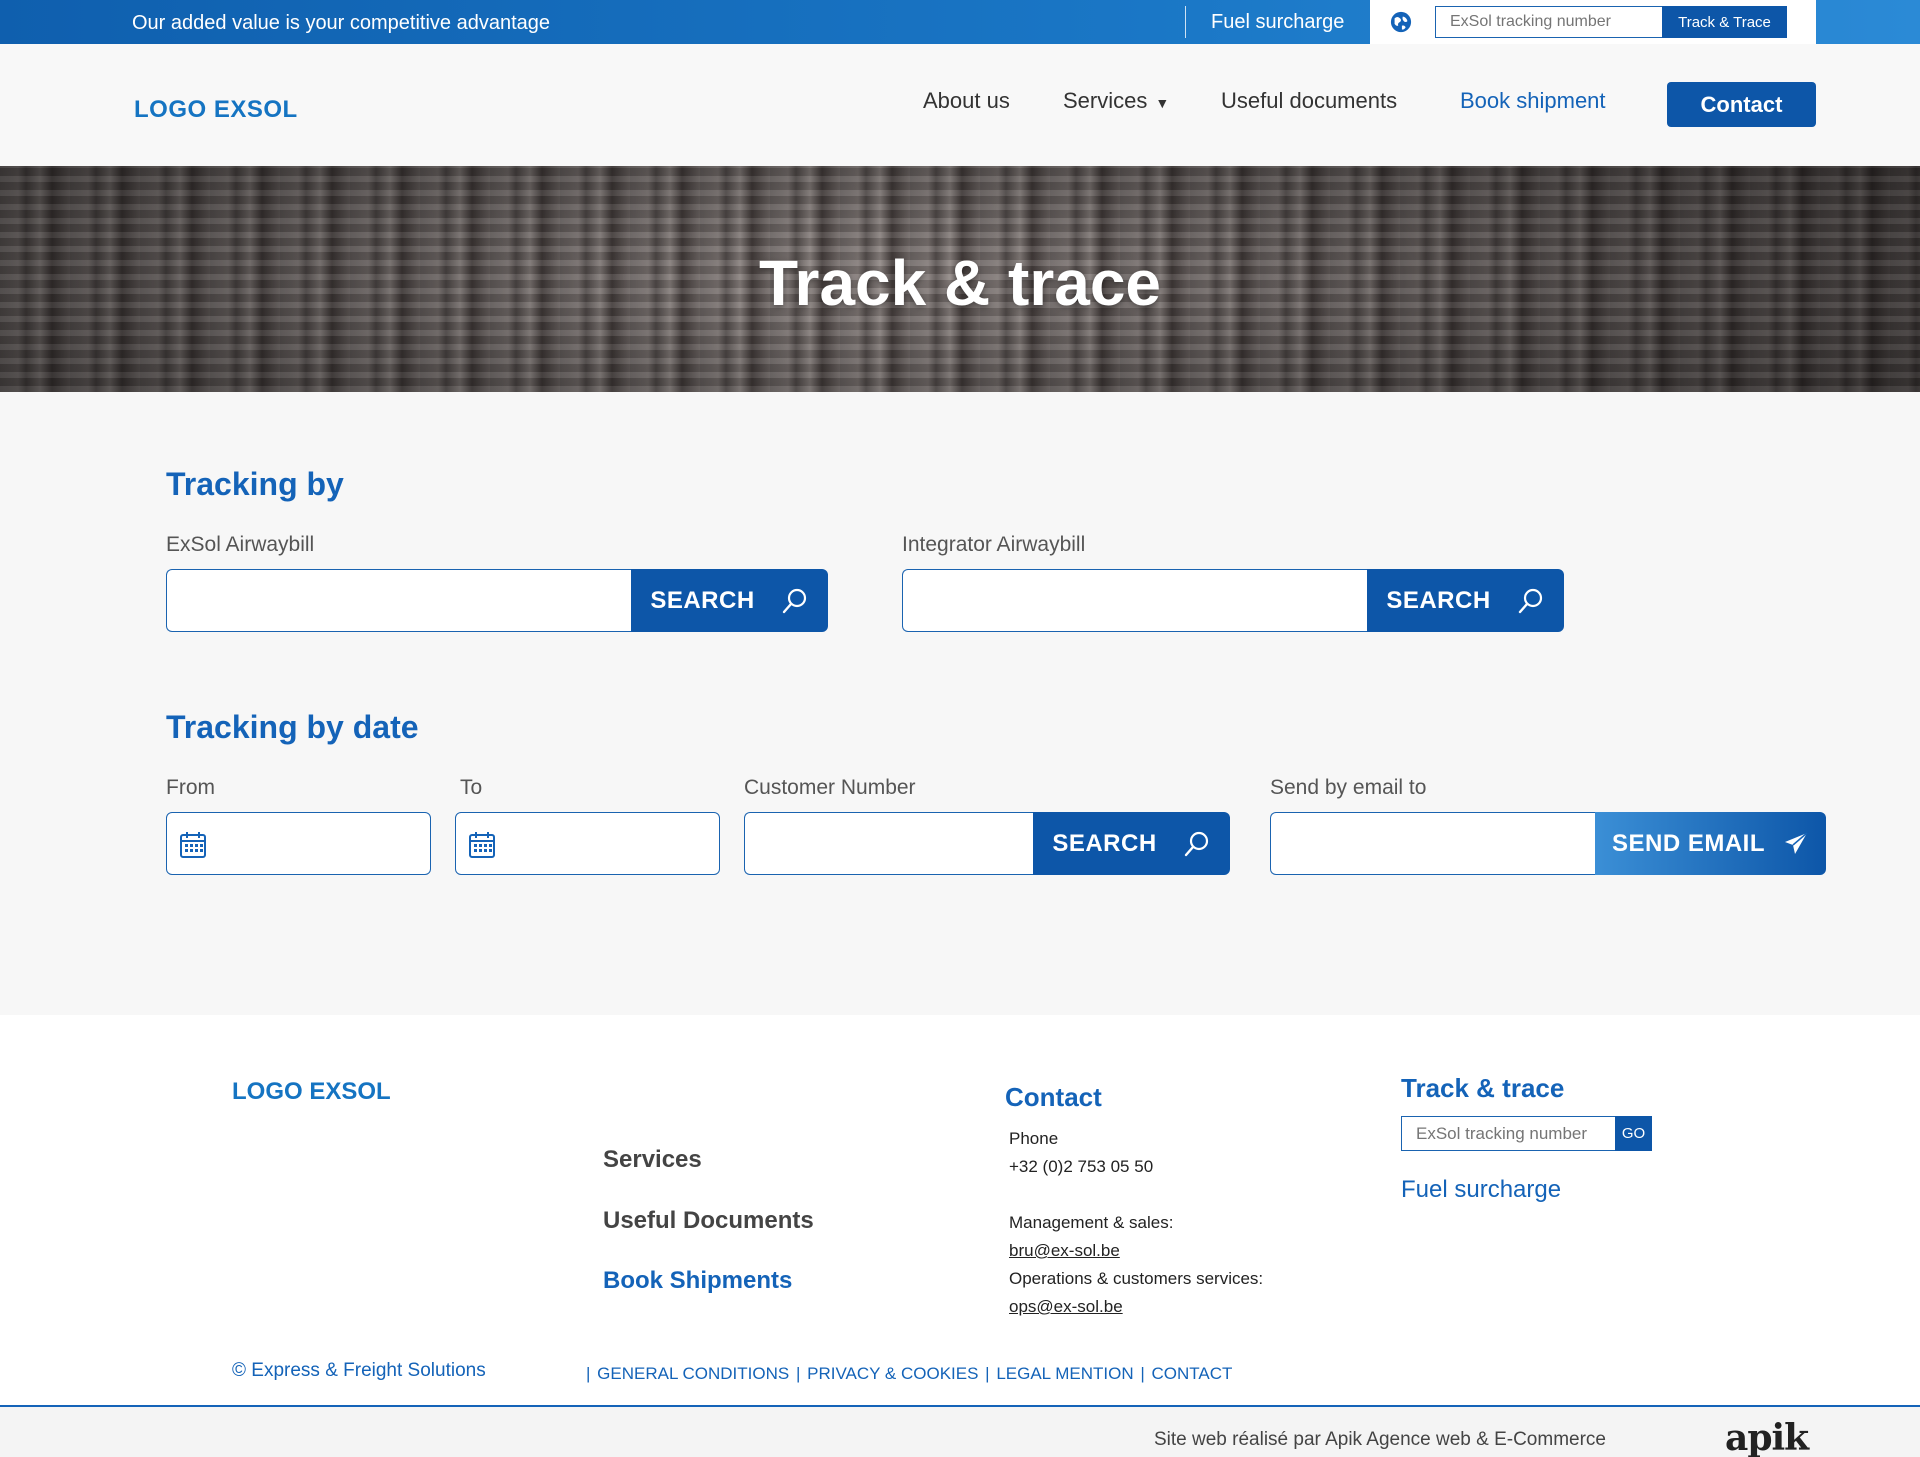  What do you see at coordinates (1309, 101) in the screenshot?
I see `nav-useful-documents: Useful documents` at bounding box center [1309, 101].